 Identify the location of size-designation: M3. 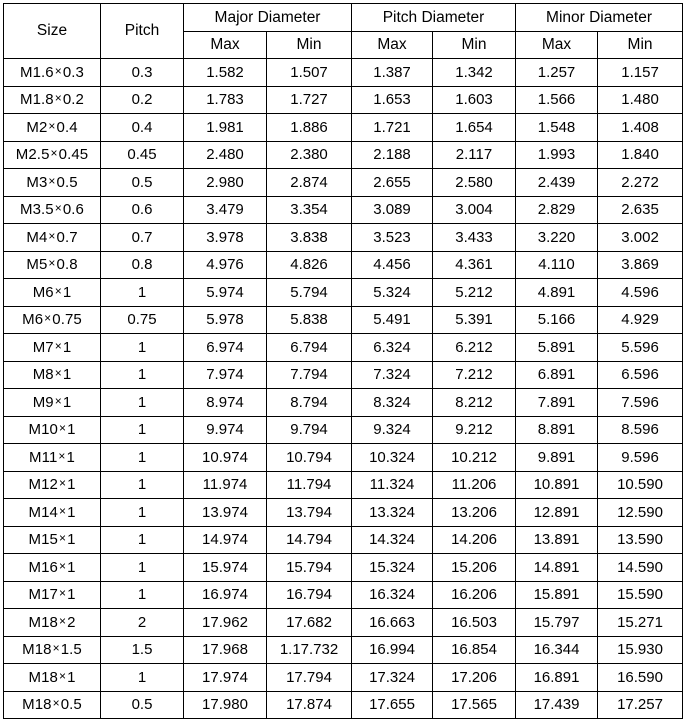
(37, 182).